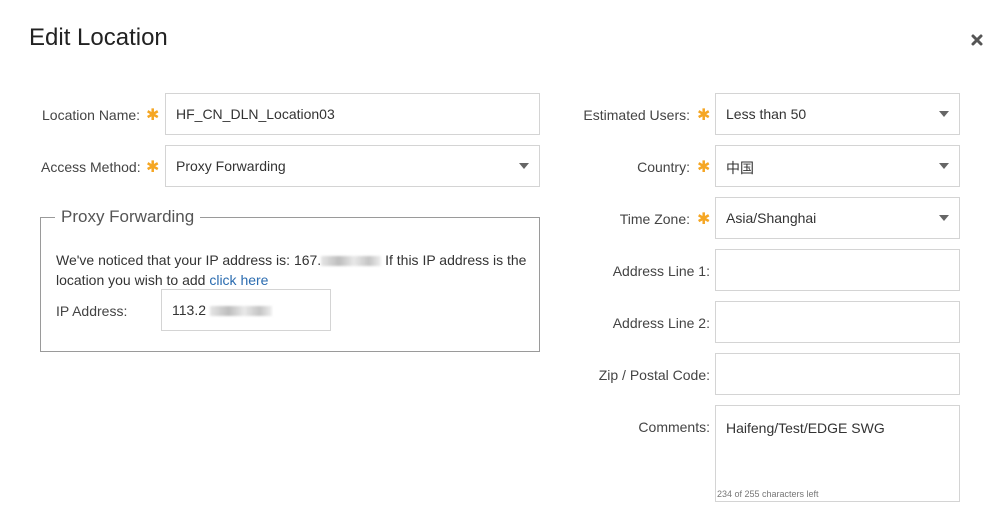 Image resolution: width=1000 pixels, height=528 pixels. What do you see at coordinates (231, 166) in the screenshot?
I see `access-method-value: Proxy Forwarding` at bounding box center [231, 166].